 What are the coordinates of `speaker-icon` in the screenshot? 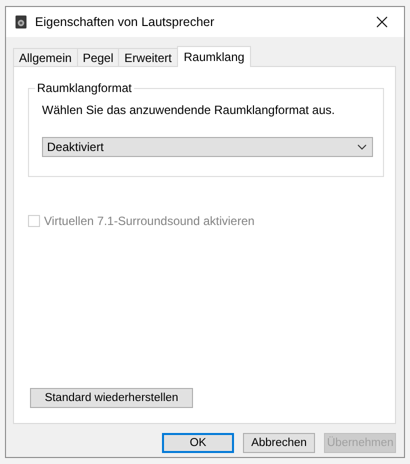 It's located at (21, 22).